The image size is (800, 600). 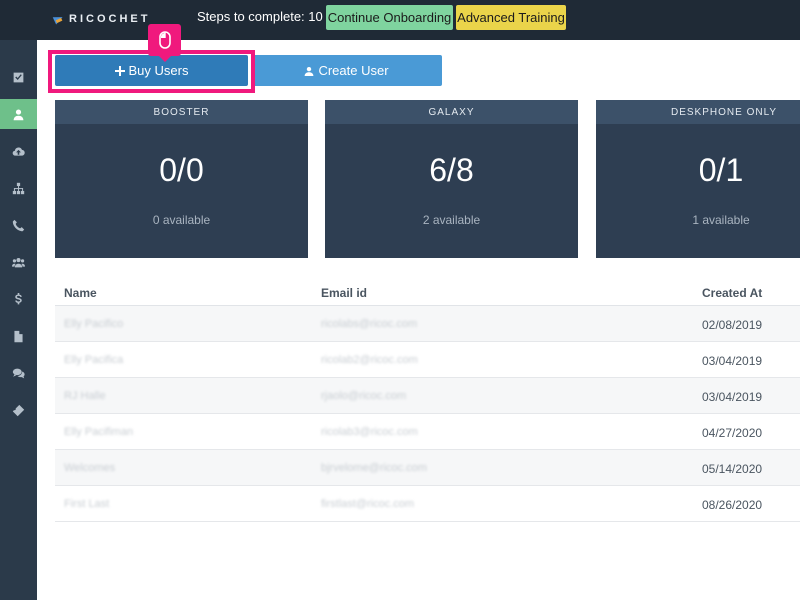 What do you see at coordinates (389, 17) in the screenshot?
I see `continue-onboarding-button: Continue Onboarding` at bounding box center [389, 17].